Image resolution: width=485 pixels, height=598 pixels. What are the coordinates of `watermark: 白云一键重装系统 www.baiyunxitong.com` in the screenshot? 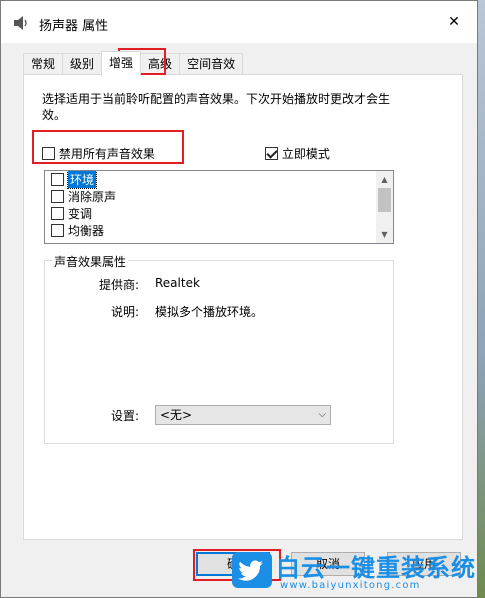 It's located at (355, 572).